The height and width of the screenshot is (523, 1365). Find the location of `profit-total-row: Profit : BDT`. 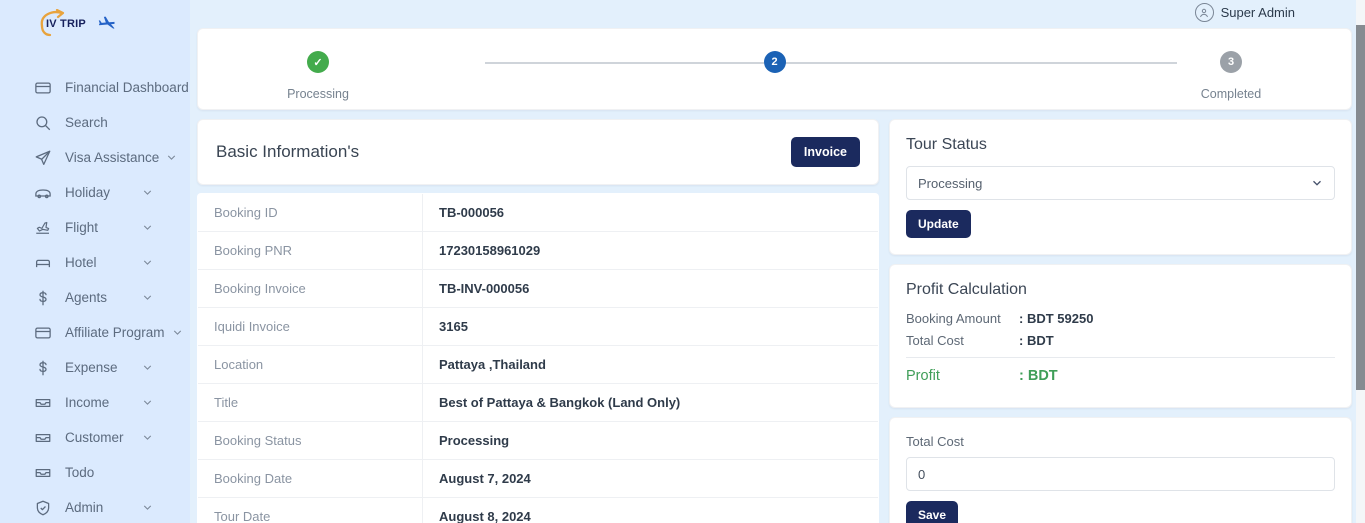

profit-total-row: Profit : BDT is located at coordinates (1120, 376).